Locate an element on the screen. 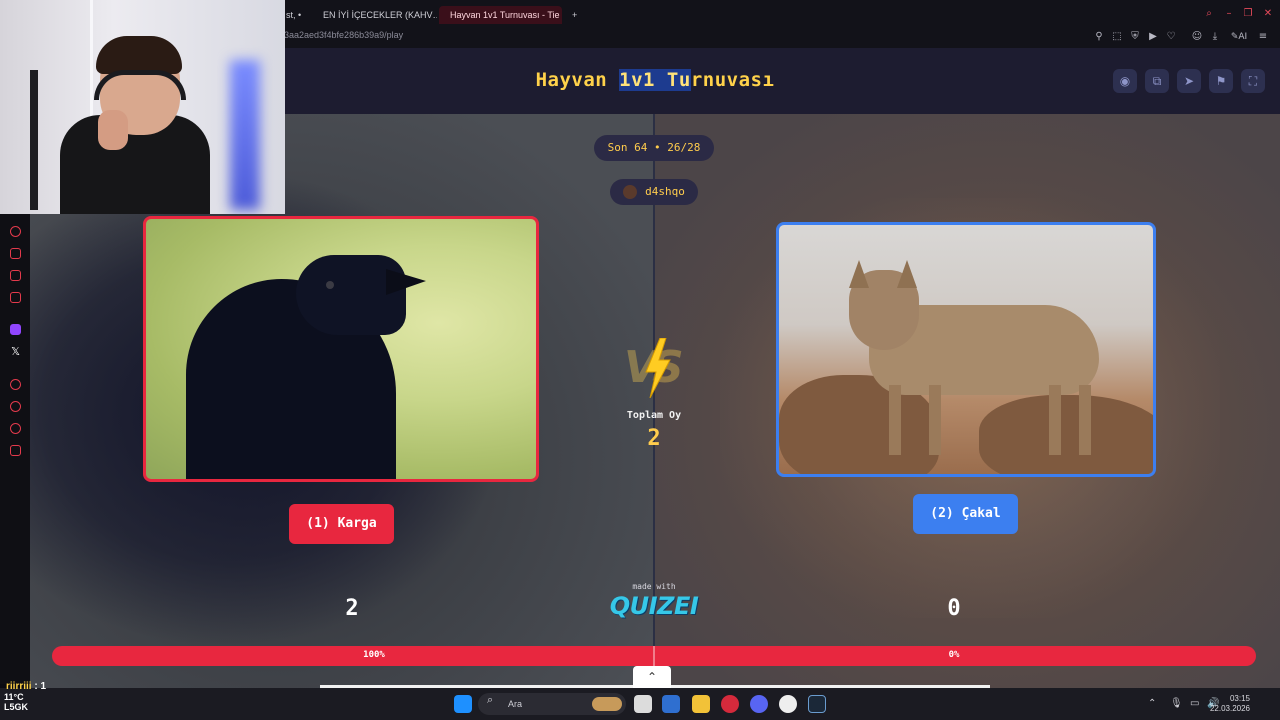 The width and height of the screenshot is (1280, 720). left-score: 2 is located at coordinates (352, 608).